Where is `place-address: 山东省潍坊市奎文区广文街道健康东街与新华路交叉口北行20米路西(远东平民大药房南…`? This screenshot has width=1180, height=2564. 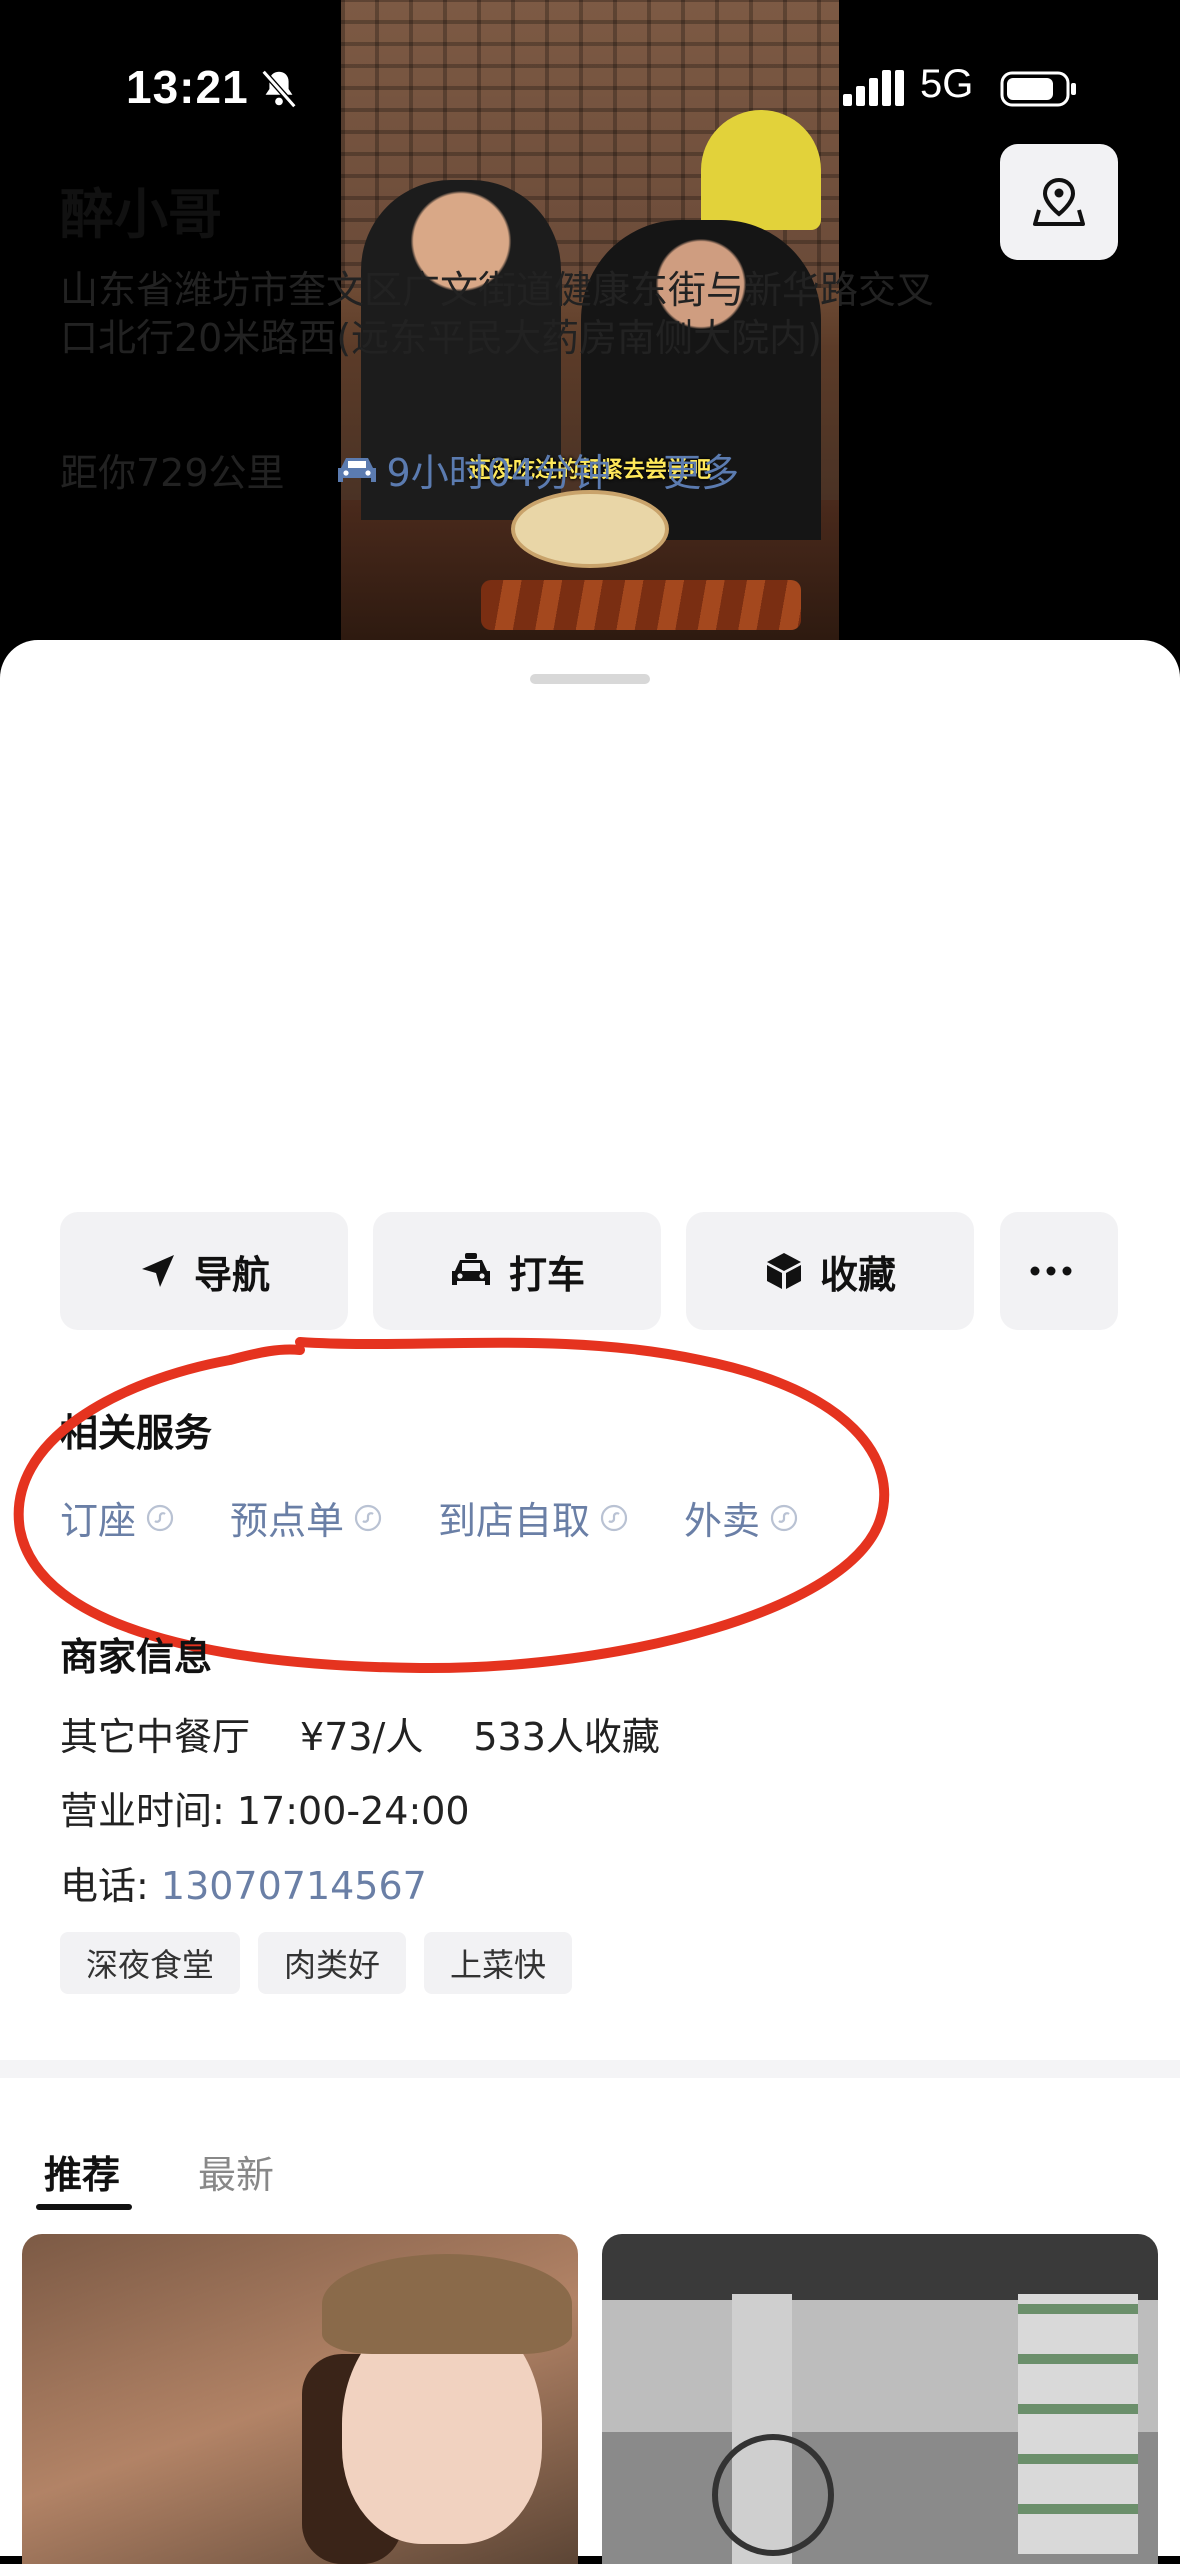
place-address: 山东省潍坊市奎文区广文街道健康东街与新华路交叉口北行20米路西(远东平民大药房南… is located at coordinates (497, 314).